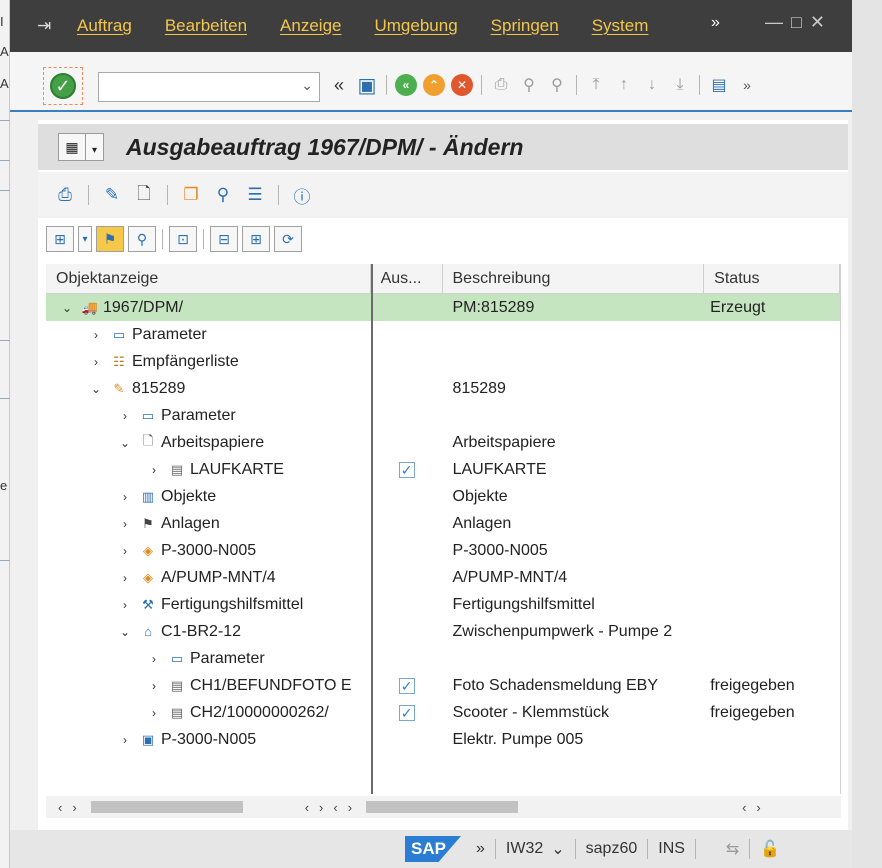  I want to click on tree-node: › ◈ A/PUMP-MNT/4, so click(208, 578).